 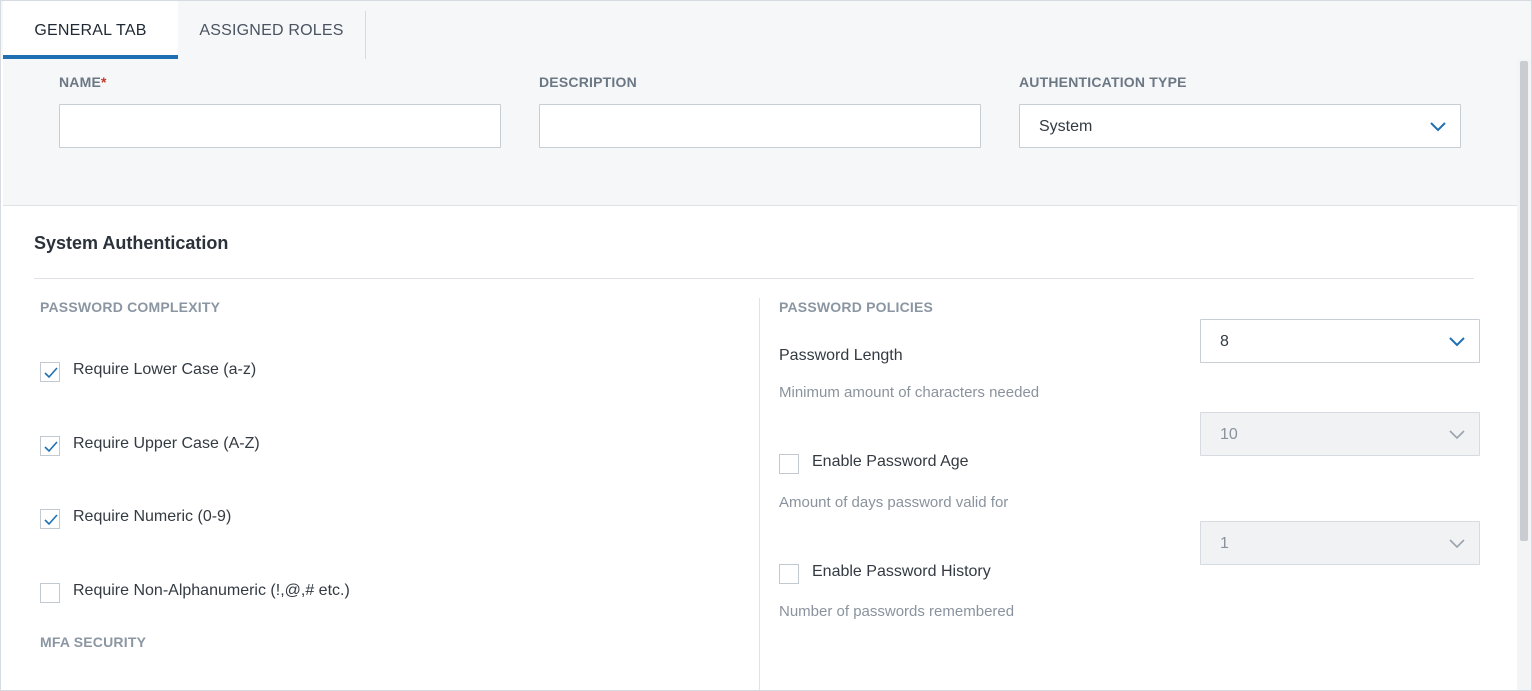 What do you see at coordinates (1340, 434) in the screenshot?
I see `password-age-select: 10` at bounding box center [1340, 434].